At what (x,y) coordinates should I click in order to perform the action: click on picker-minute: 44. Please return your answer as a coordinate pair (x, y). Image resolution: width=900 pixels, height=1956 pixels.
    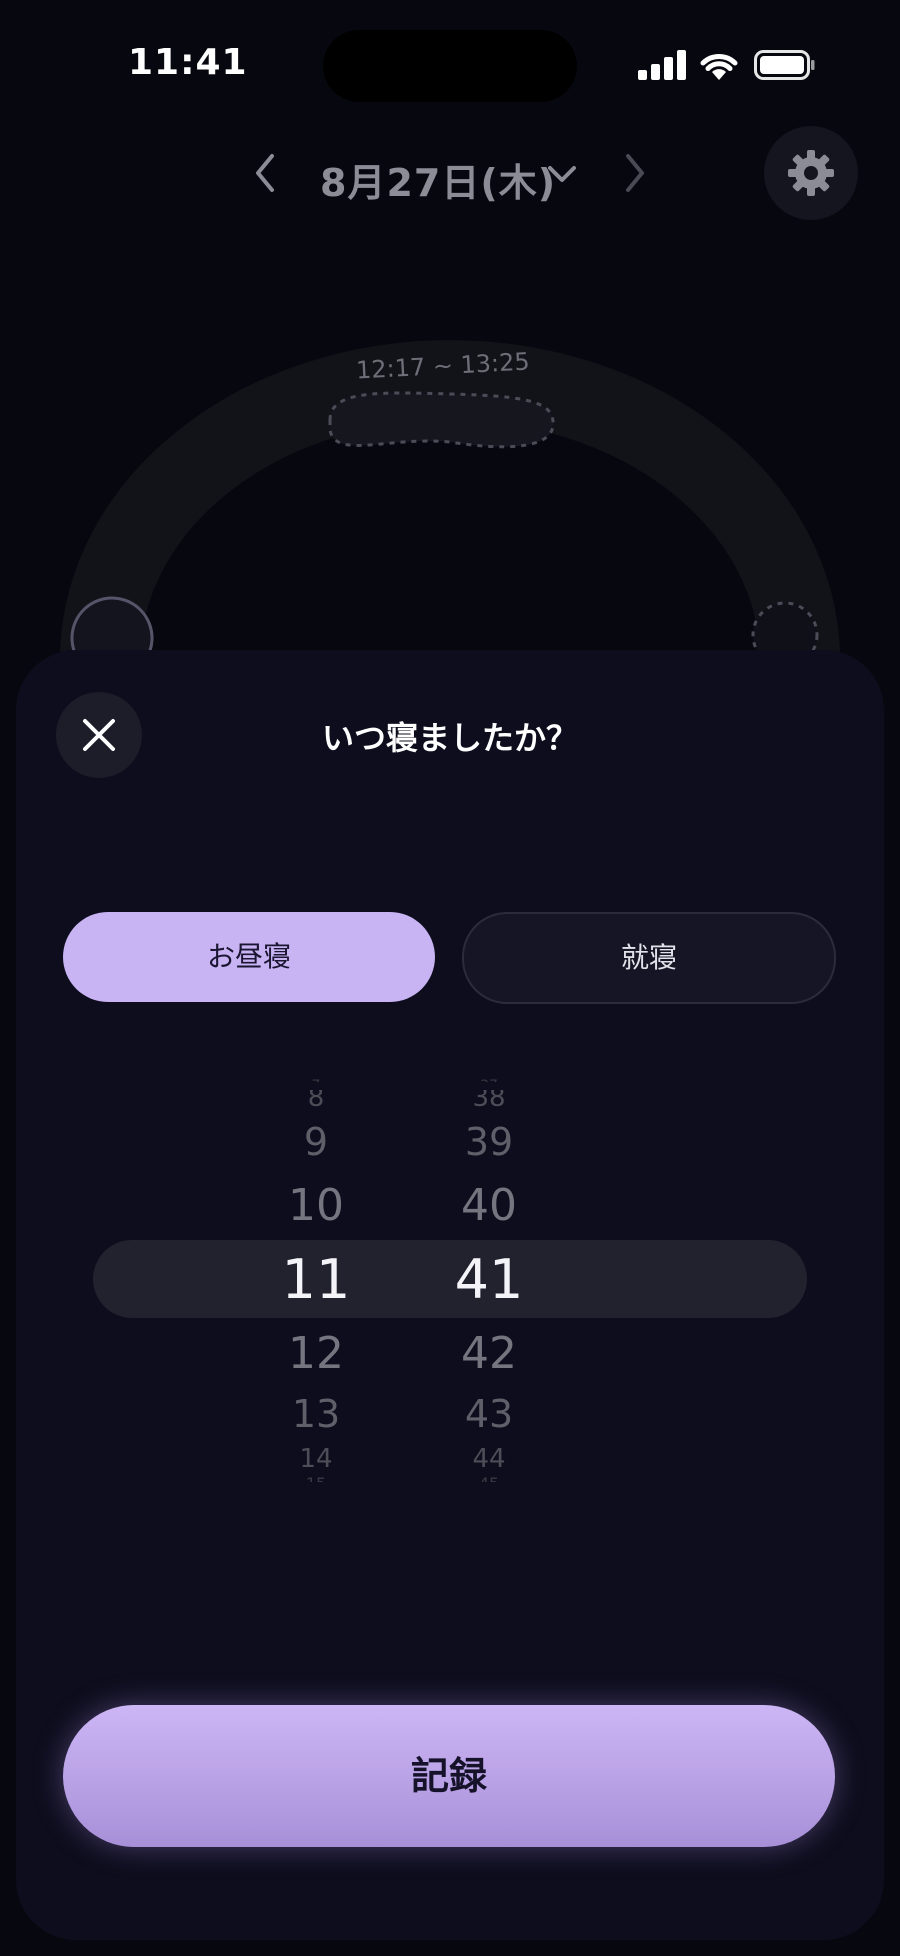
    Looking at the image, I should click on (489, 1457).